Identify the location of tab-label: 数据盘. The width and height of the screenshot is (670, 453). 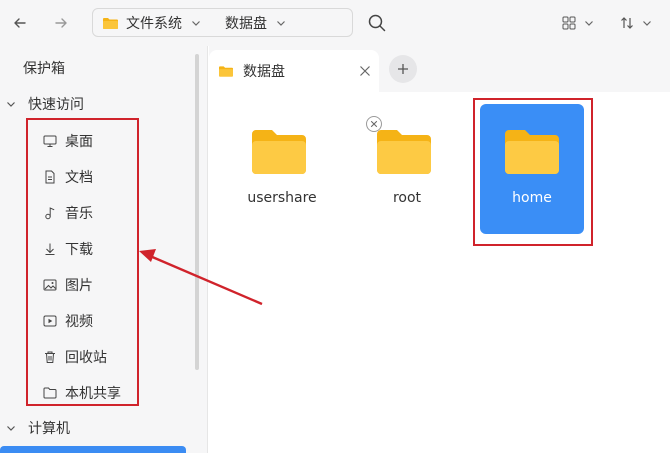
(264, 72).